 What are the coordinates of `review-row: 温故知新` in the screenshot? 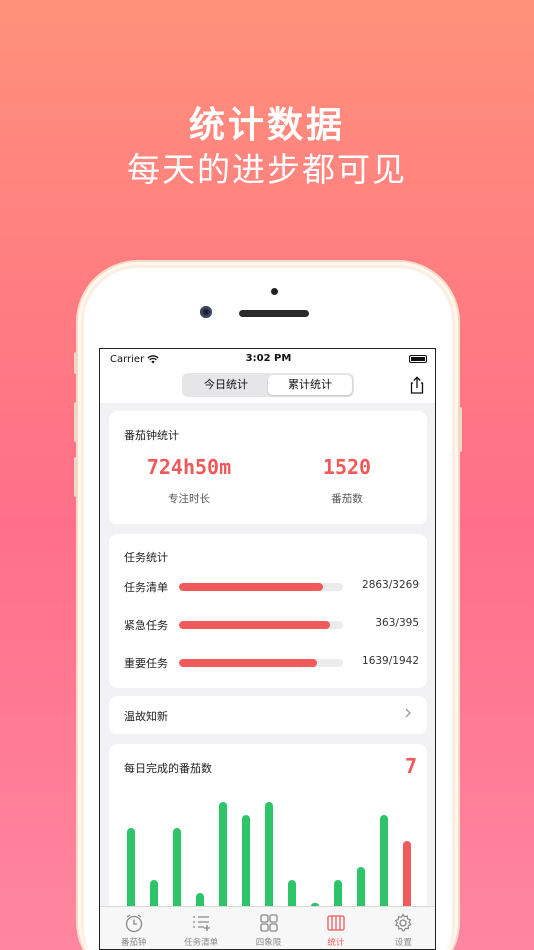 It's located at (268, 715).